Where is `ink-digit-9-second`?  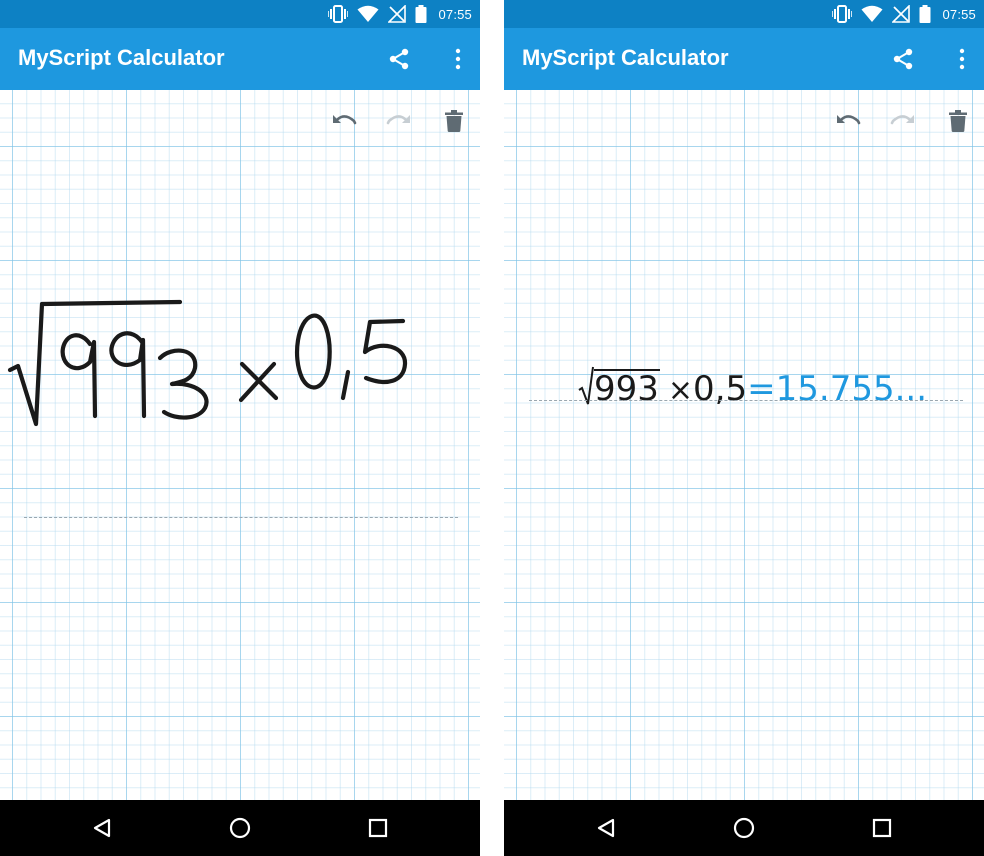
ink-digit-9-second is located at coordinates (128, 375).